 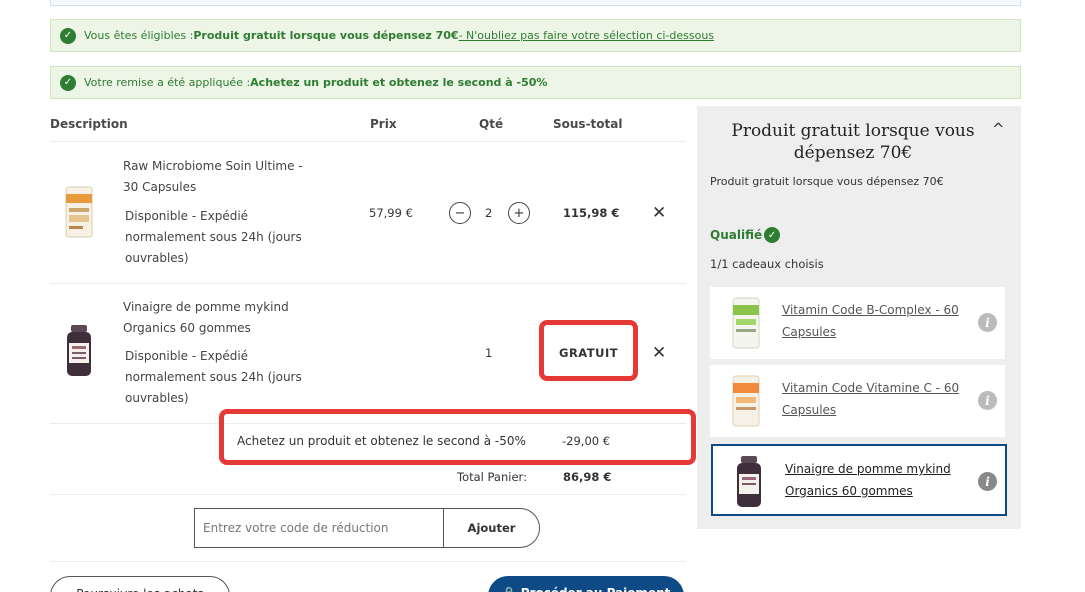 What do you see at coordinates (319, 528) in the screenshot?
I see `promo-code-input: Entrez votre code de réduction` at bounding box center [319, 528].